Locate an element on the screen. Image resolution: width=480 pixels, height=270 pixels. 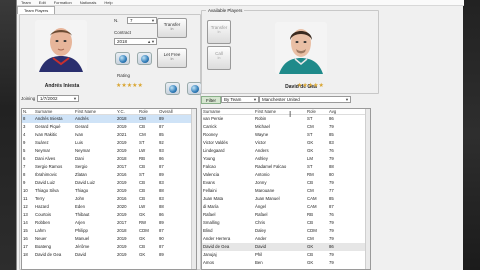
contract-select: 2018 ▲▼ is located at coordinates (135, 41).